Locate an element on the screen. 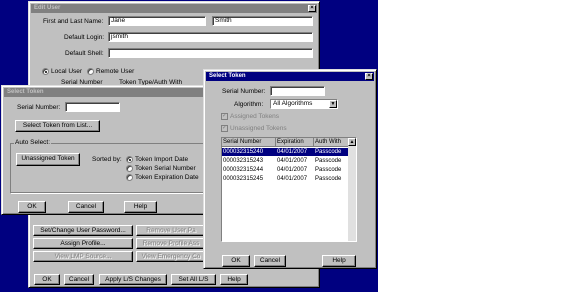  algorithm-value: All Algorithms is located at coordinates (293, 103).